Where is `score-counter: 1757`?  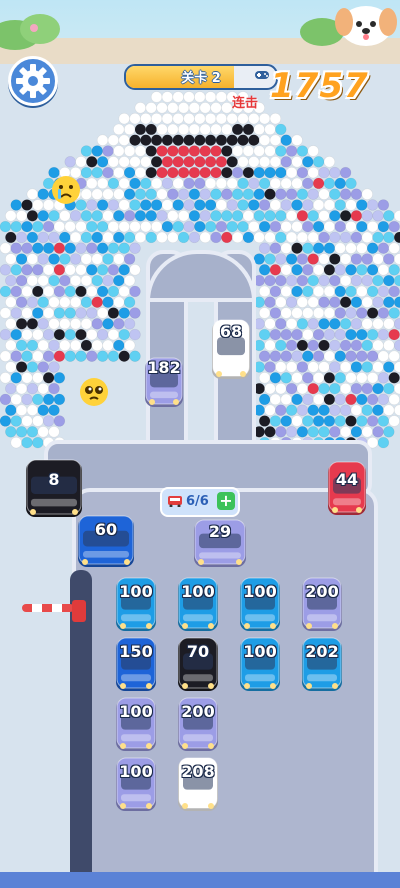
score-counter: 1757 is located at coordinates (319, 86).